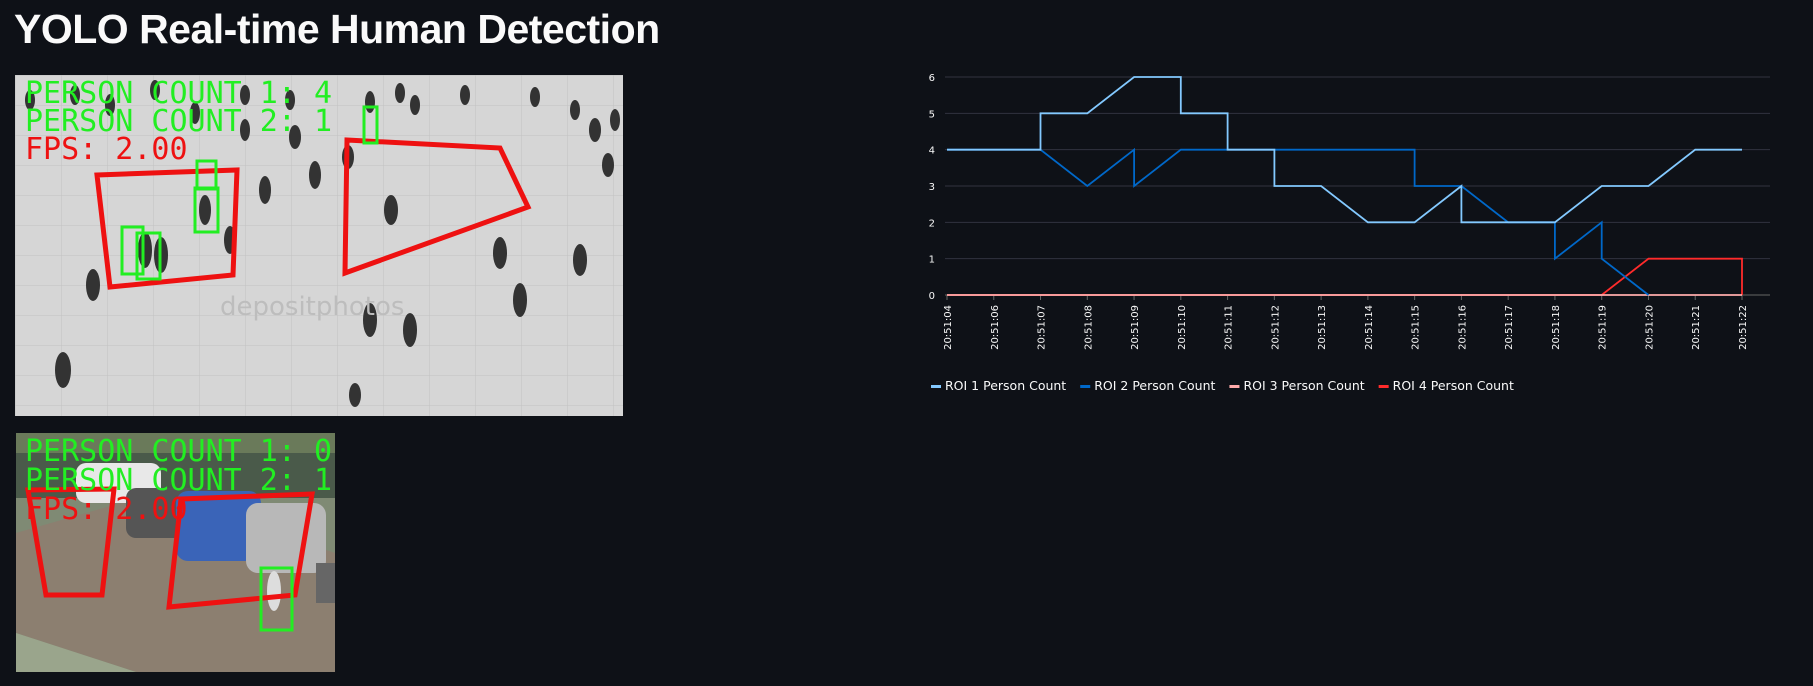 This screenshot has height=686, width=1813. I want to click on x-tick-label: 20:51:10, so click(1182, 327).